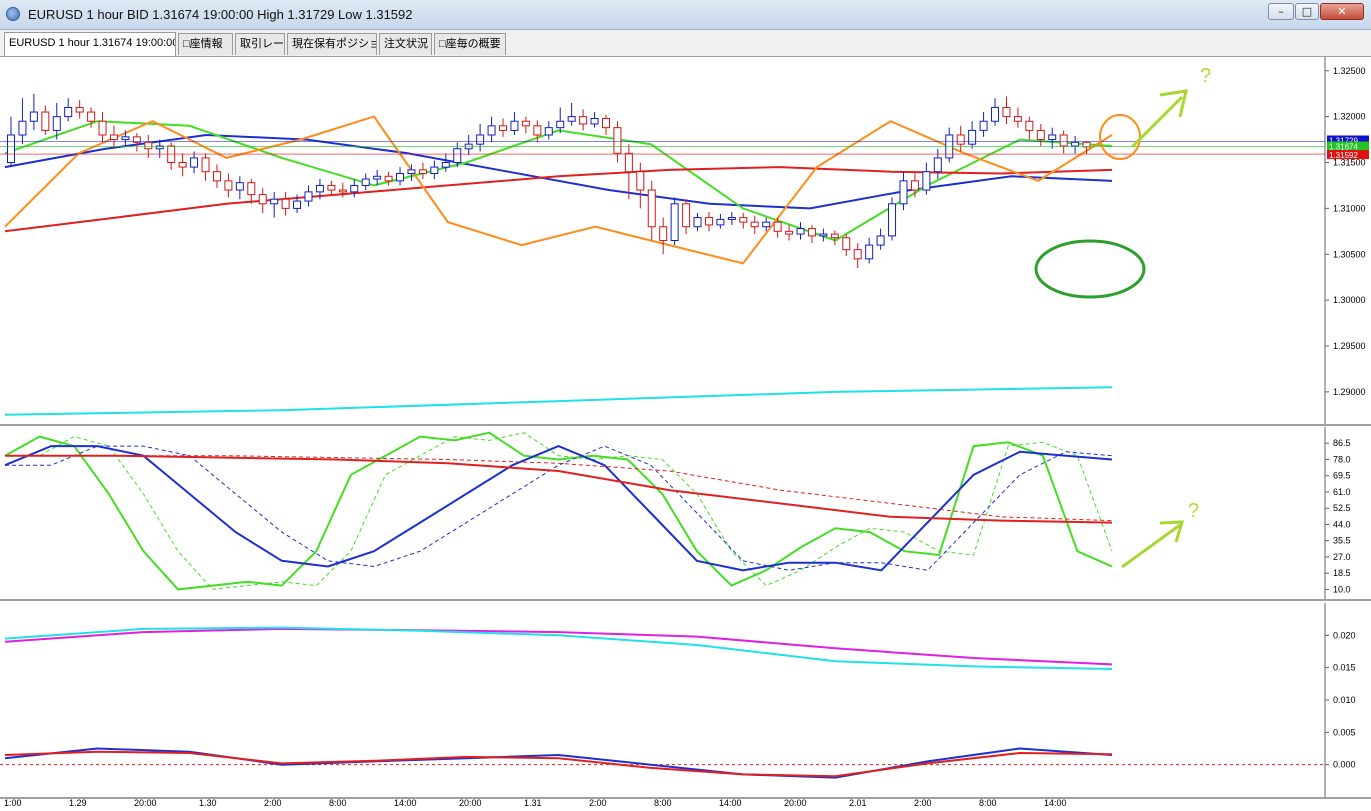 The width and height of the screenshot is (1371, 811). Describe the element at coordinates (332, 44) in the screenshot. I see `tab-positions: 現在保有ポジション` at that location.